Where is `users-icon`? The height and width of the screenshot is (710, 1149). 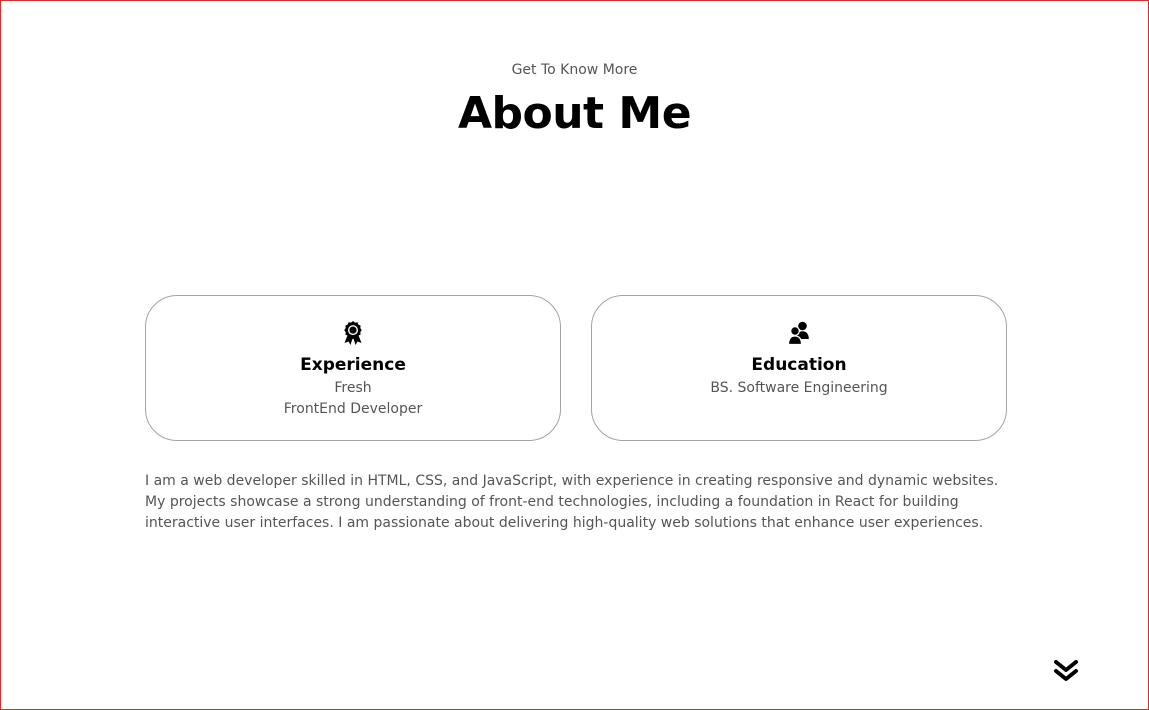 users-icon is located at coordinates (799, 333).